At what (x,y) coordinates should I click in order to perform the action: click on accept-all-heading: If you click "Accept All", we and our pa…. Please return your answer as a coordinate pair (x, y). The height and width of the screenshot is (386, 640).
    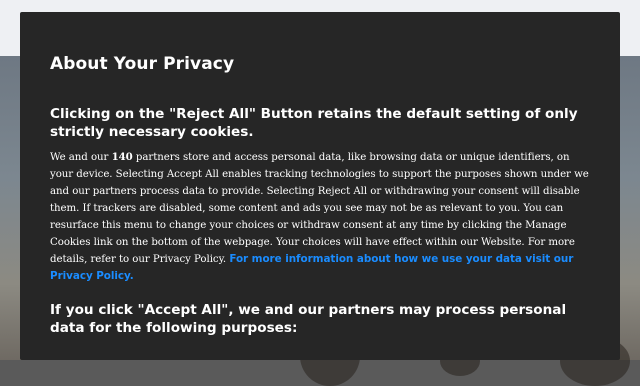
    Looking at the image, I should click on (308, 319).